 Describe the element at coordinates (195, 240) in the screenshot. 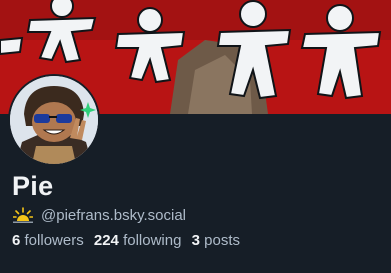

I see `posts-count: 3` at that location.